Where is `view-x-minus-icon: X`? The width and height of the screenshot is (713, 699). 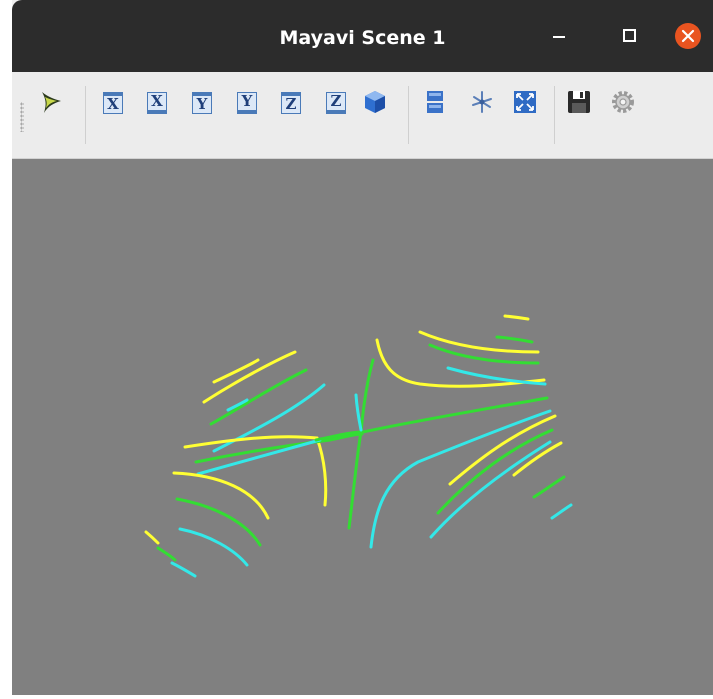 view-x-minus-icon: X is located at coordinates (157, 103).